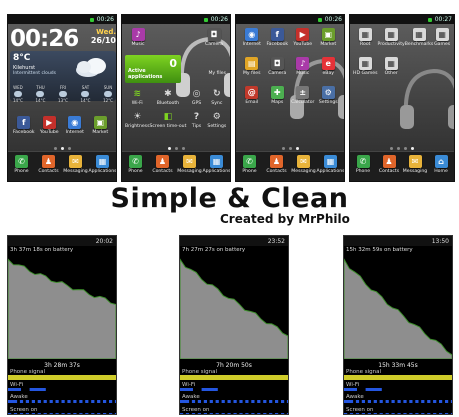 The image size is (459, 417). What do you see at coordinates (196, 97) in the screenshot?
I see `app-toggle-gps: ◎ GPS` at bounding box center [196, 97].